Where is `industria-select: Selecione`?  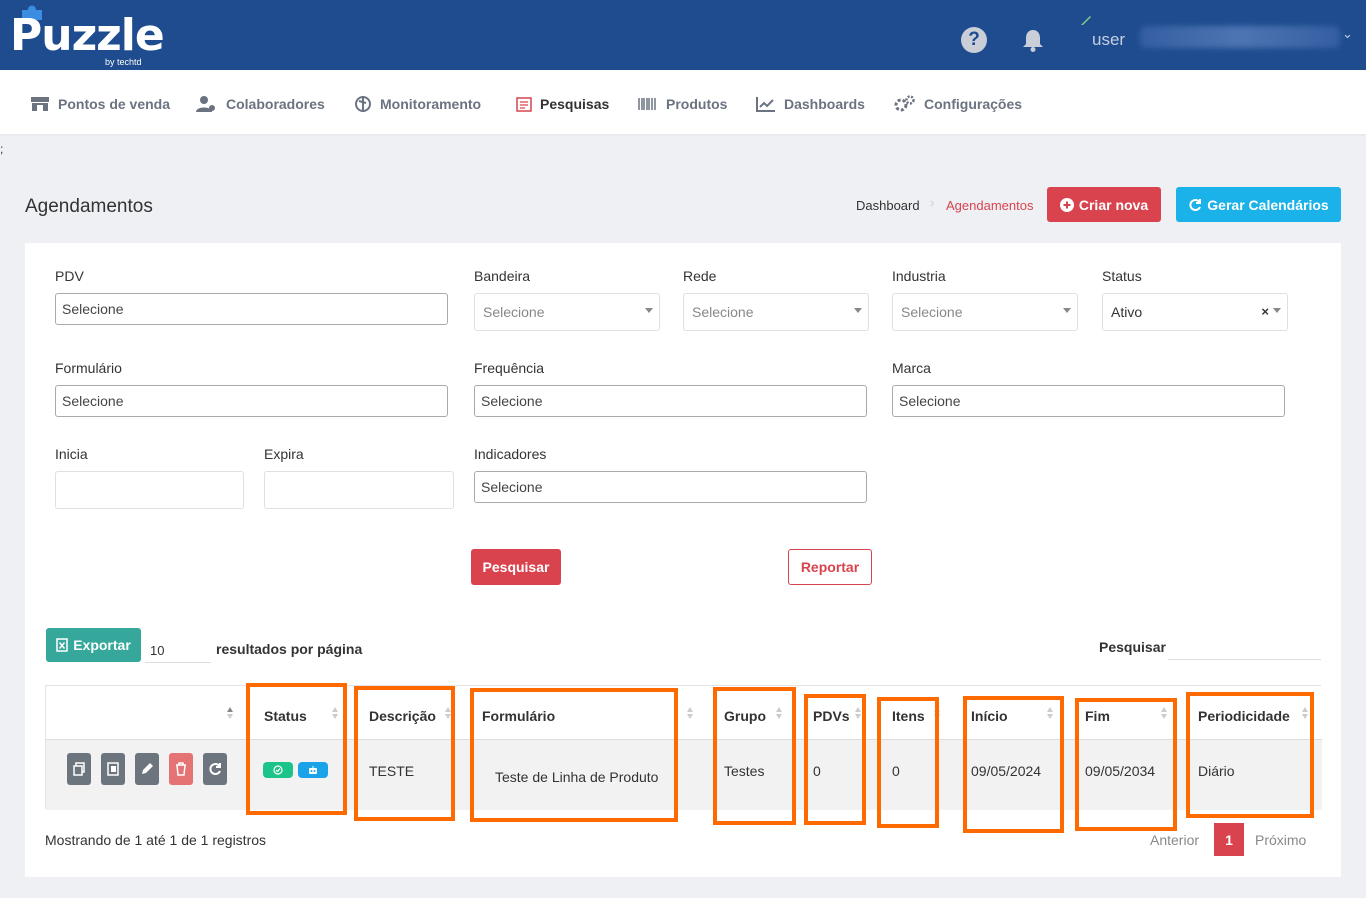
industria-select: Selecione is located at coordinates (985, 312).